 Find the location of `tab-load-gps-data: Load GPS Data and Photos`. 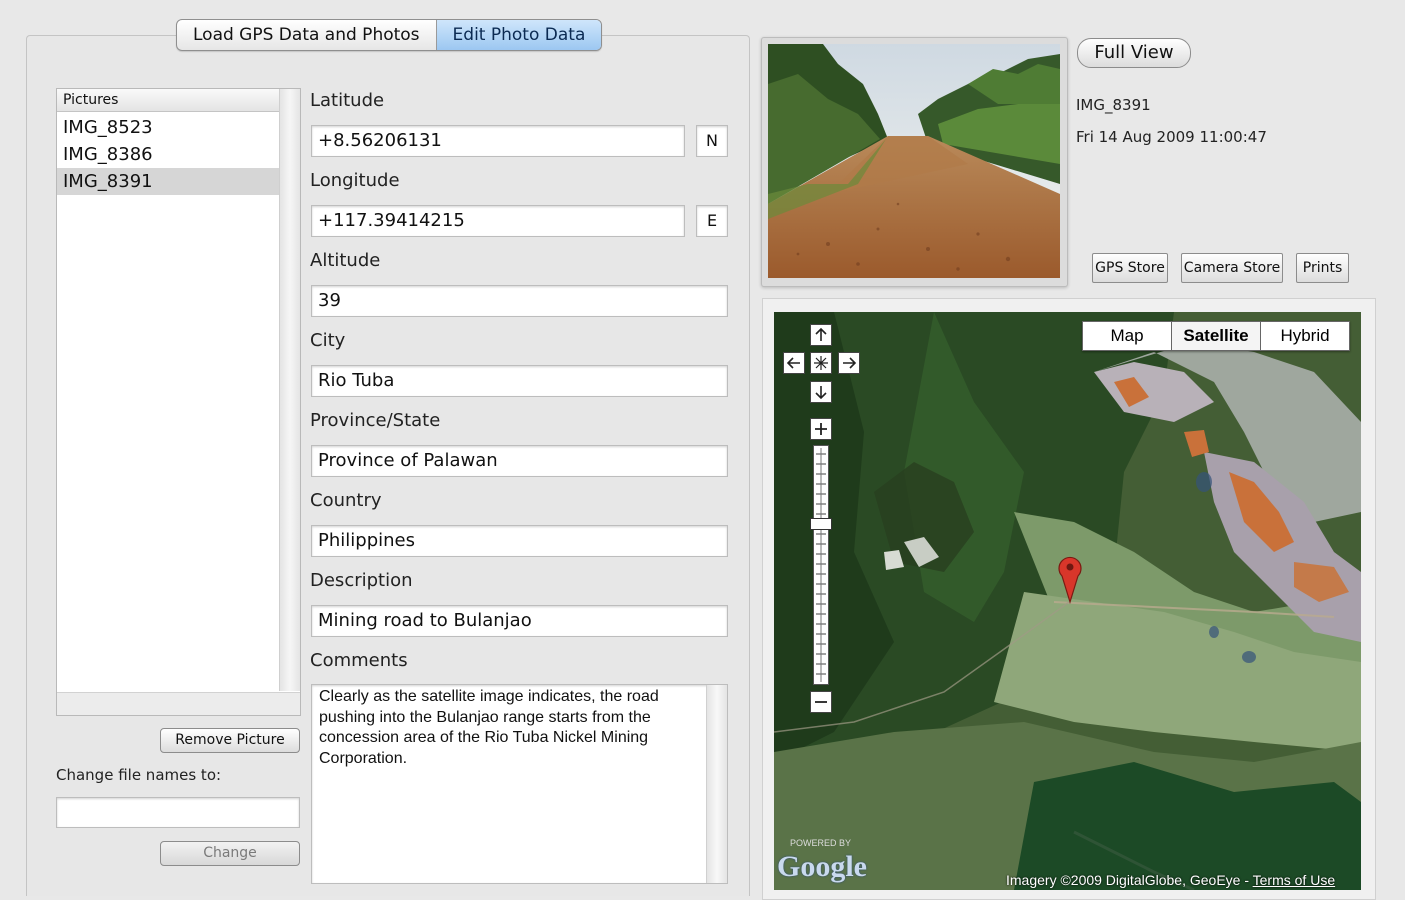

tab-load-gps-data: Load GPS Data and Photos is located at coordinates (306, 35).